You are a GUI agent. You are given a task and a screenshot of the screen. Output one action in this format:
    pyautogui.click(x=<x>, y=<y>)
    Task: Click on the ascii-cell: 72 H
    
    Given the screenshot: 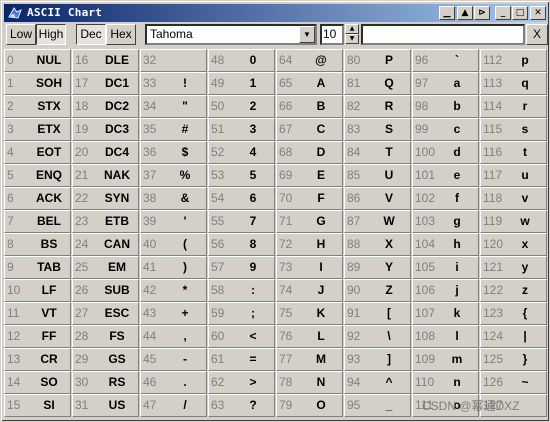 What is the action you would take?
    pyautogui.click(x=309, y=244)
    